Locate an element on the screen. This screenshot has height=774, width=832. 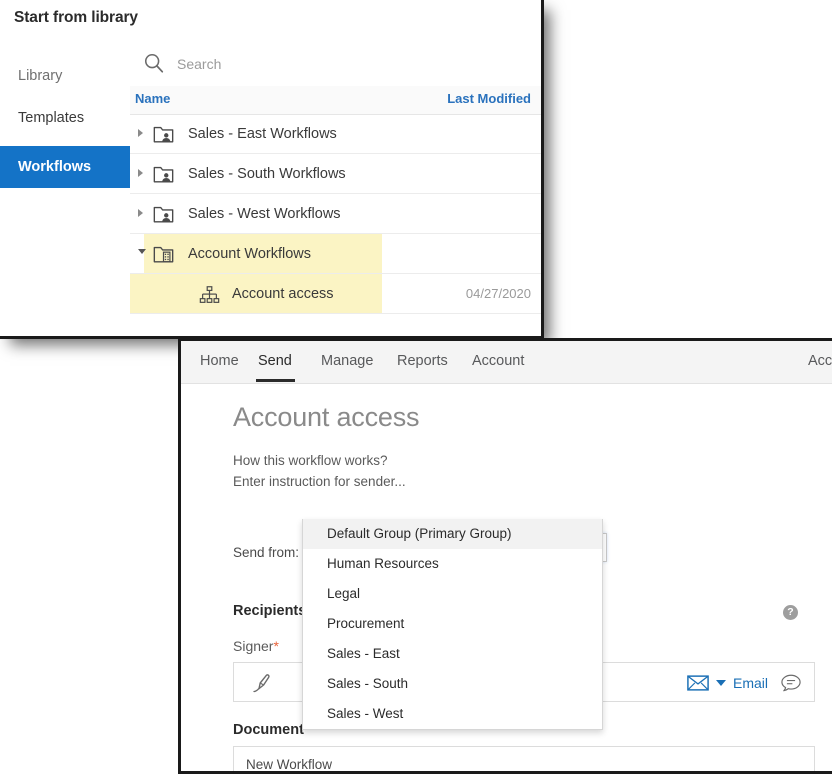
dropdown-option: Default Group (Primary Group) is located at coordinates (452, 534).